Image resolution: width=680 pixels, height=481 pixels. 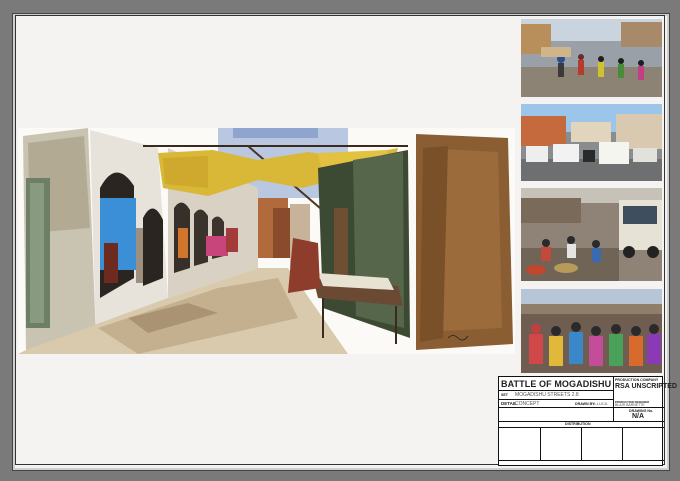 What do you see at coordinates (578, 424) in the screenshot?
I see `distribution-label: DISTRIBUTION` at bounding box center [578, 424].